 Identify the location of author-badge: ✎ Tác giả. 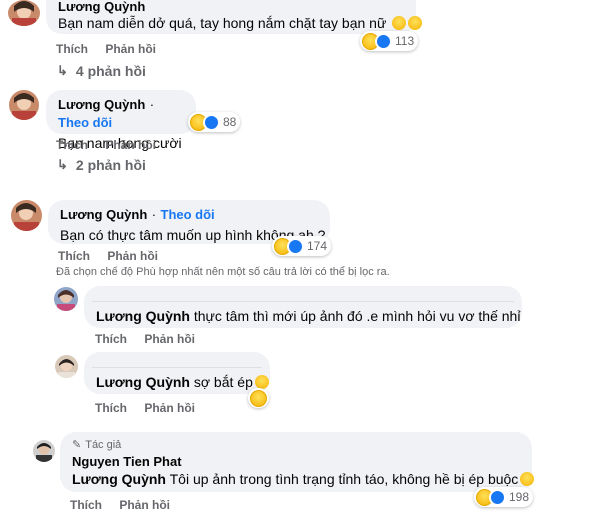
(97, 445).